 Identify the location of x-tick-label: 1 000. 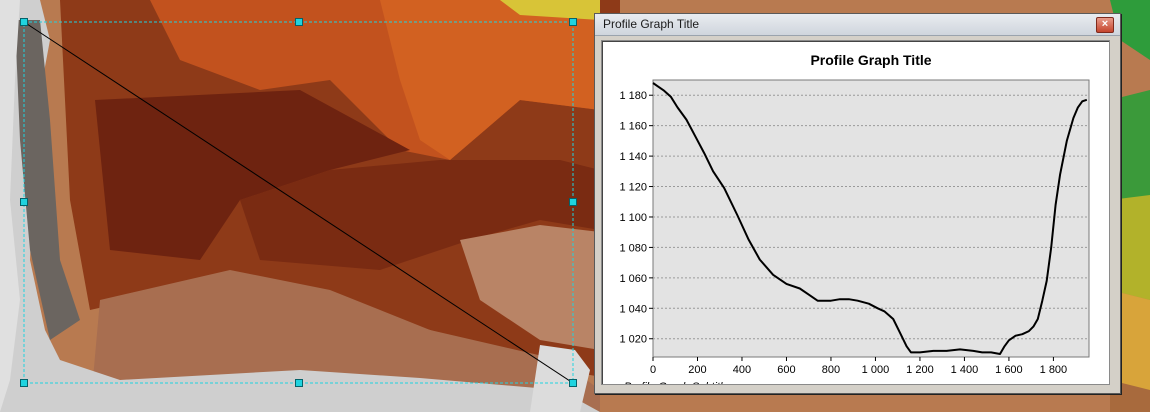
(876, 370).